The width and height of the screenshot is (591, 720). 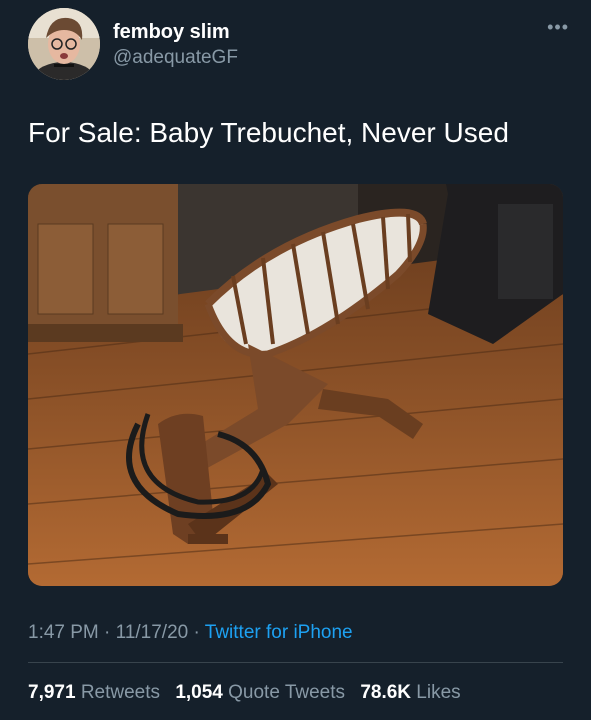 What do you see at coordinates (268, 132) in the screenshot?
I see `tweet-text: For Sale: Baby Trebuchet, Never Used` at bounding box center [268, 132].